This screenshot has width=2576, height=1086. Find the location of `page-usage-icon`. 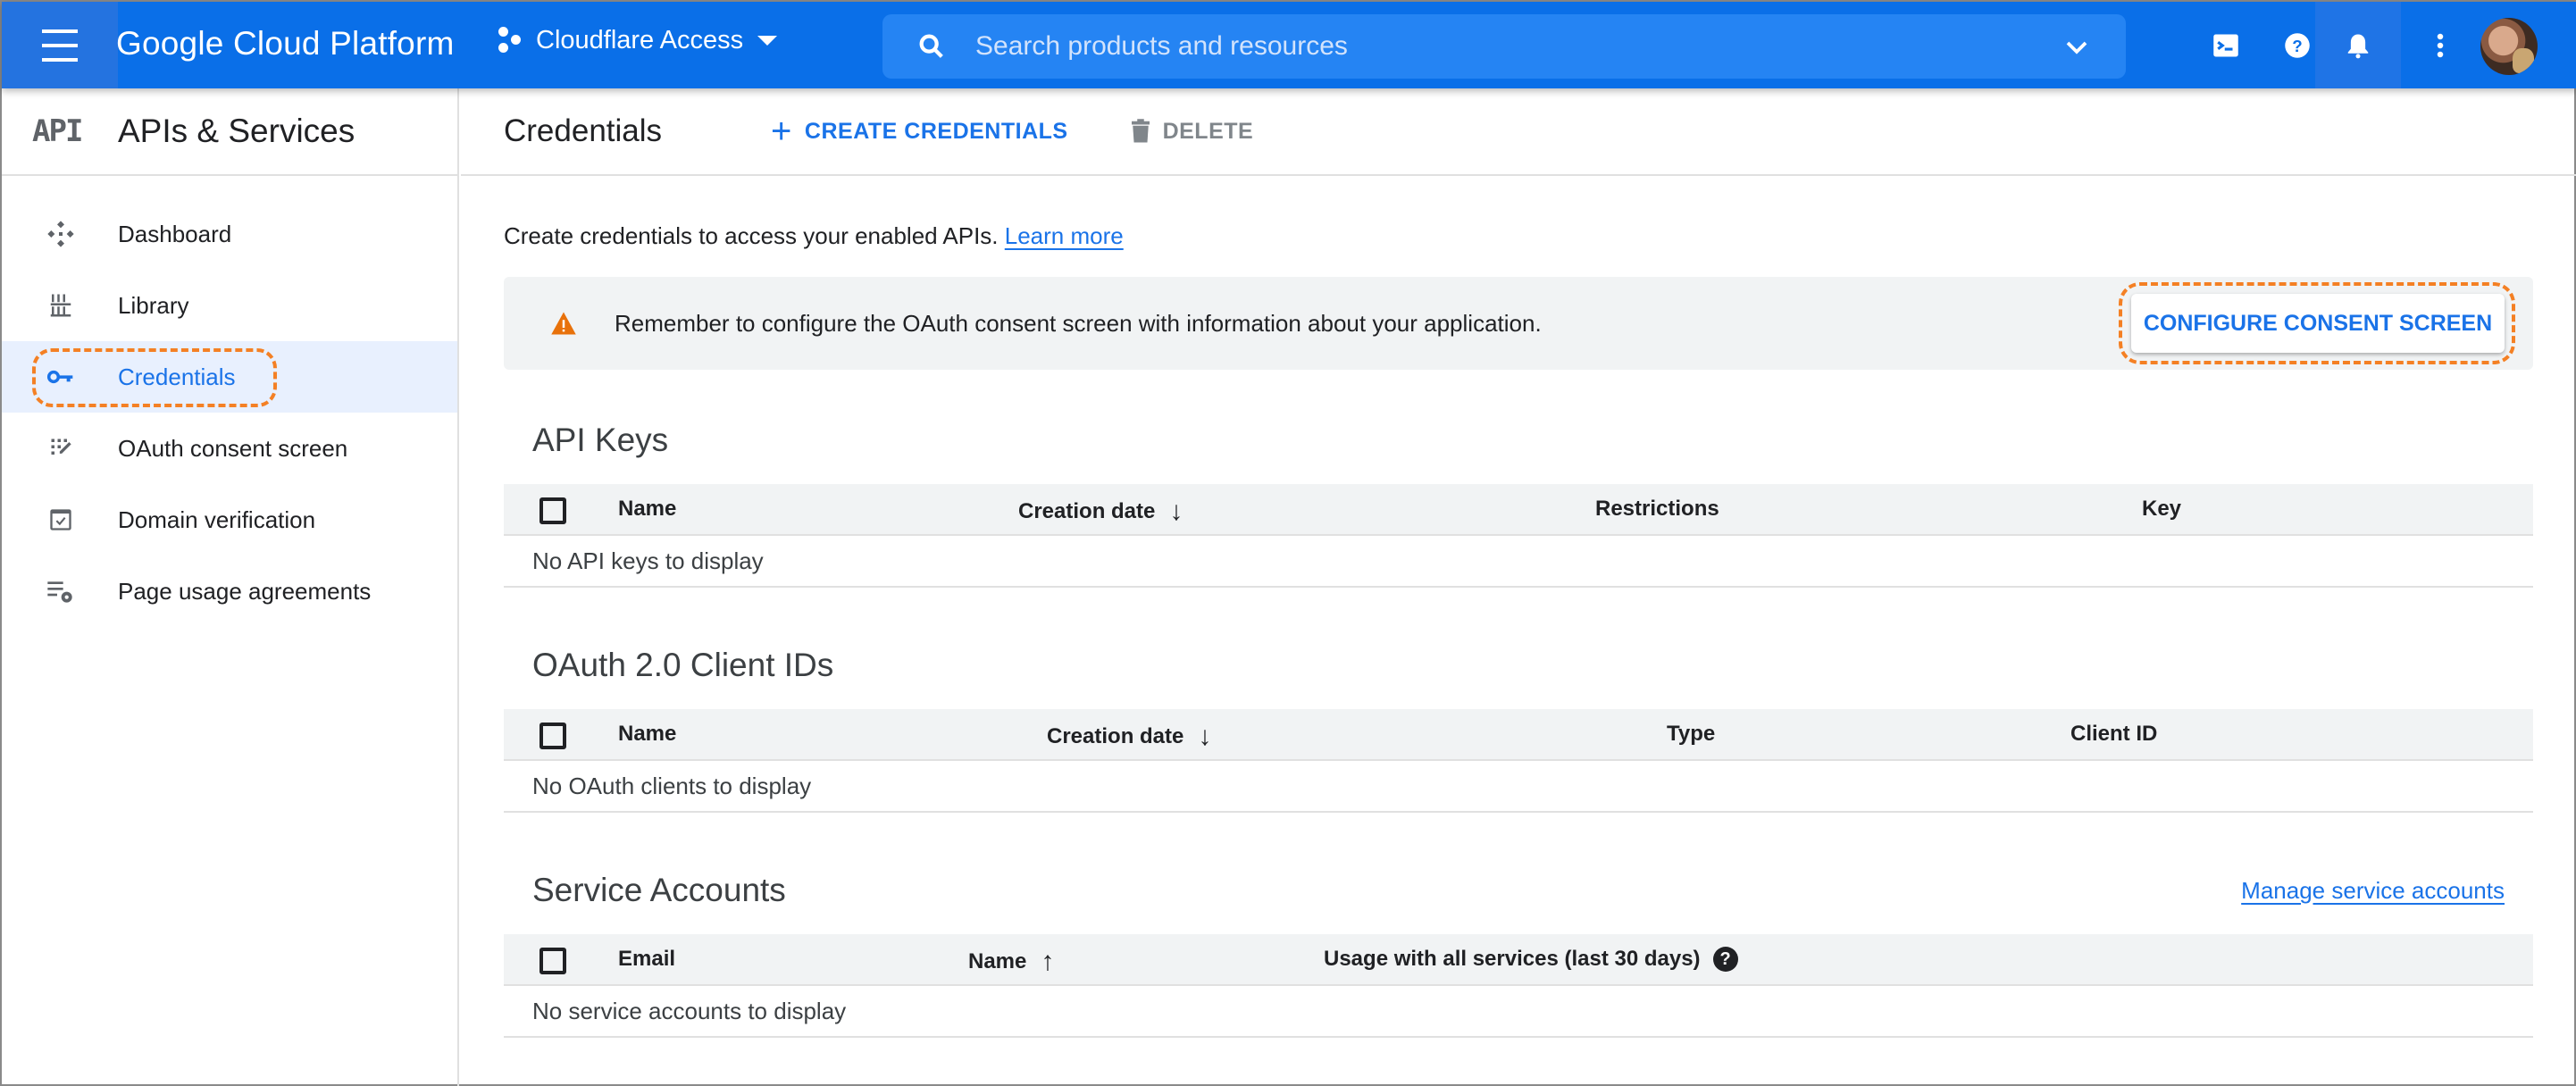

page-usage-icon is located at coordinates (61, 591).